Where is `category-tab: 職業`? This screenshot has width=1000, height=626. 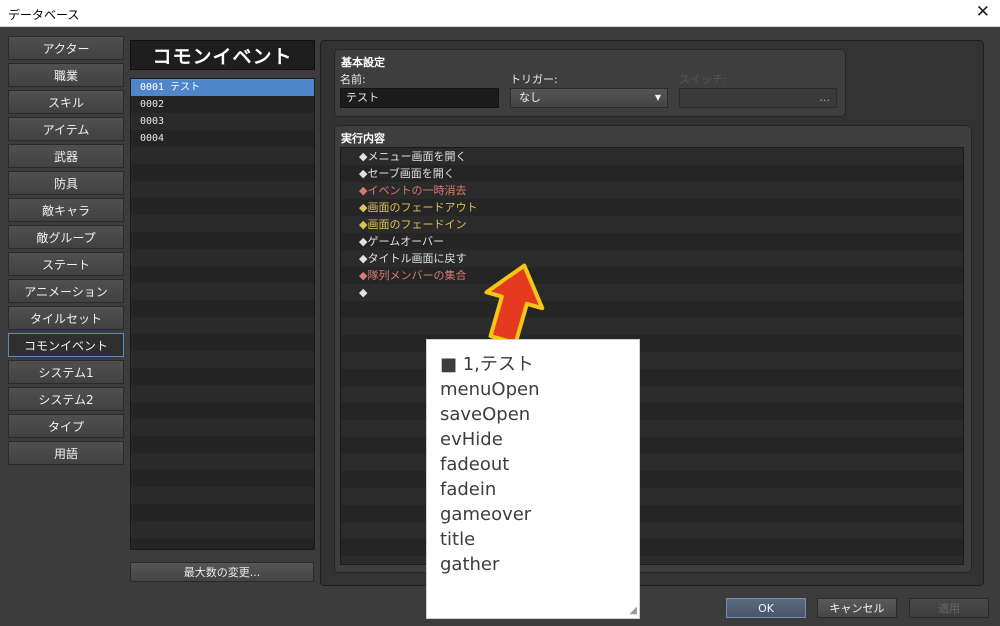 category-tab: 職業 is located at coordinates (66, 75).